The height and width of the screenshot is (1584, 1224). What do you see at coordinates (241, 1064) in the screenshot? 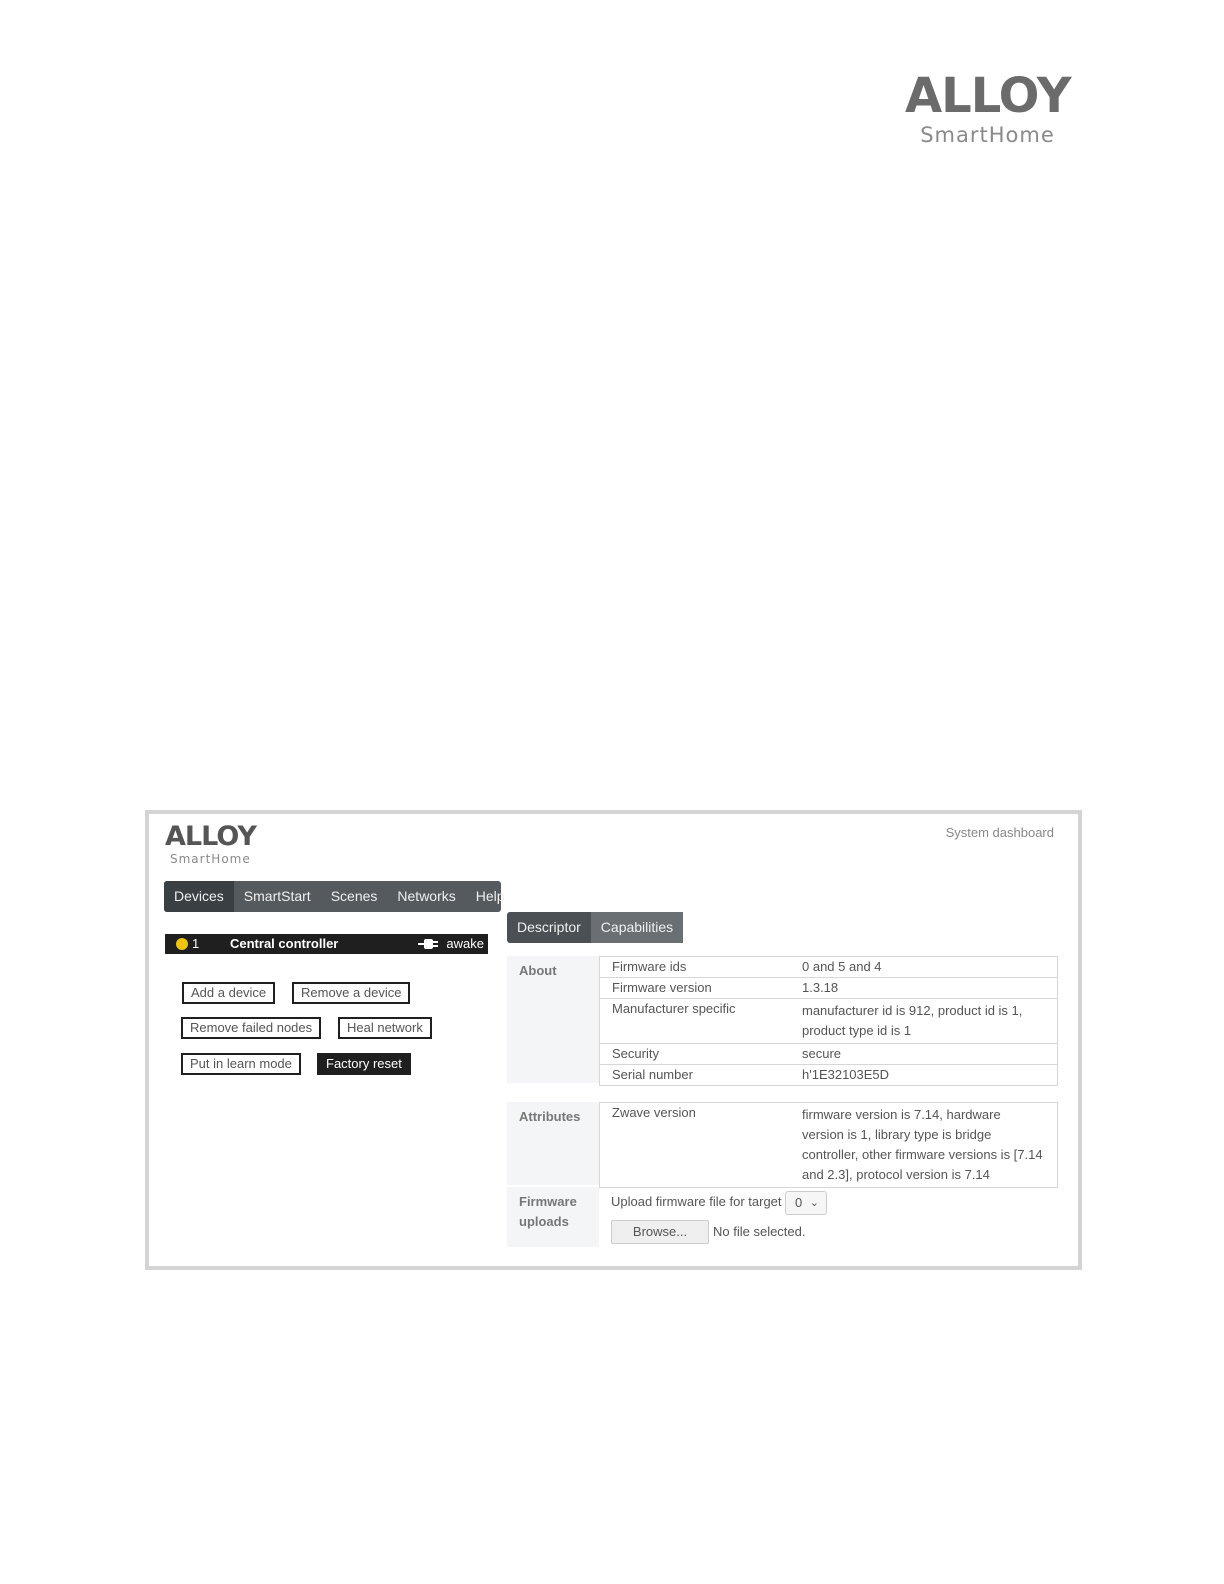
I see `learn-mode-button: Put in learn mode` at bounding box center [241, 1064].